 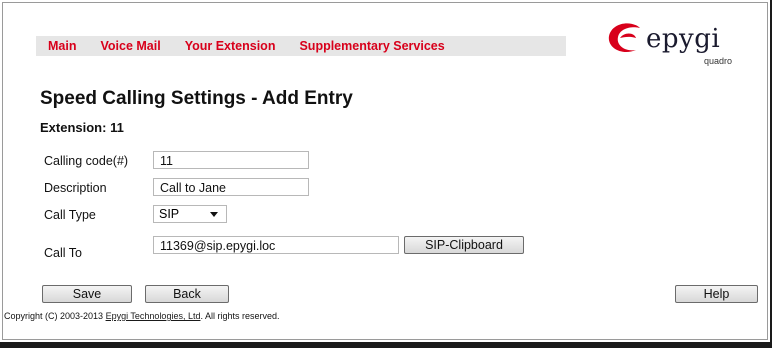 I want to click on save-button: Save, so click(x=87, y=294).